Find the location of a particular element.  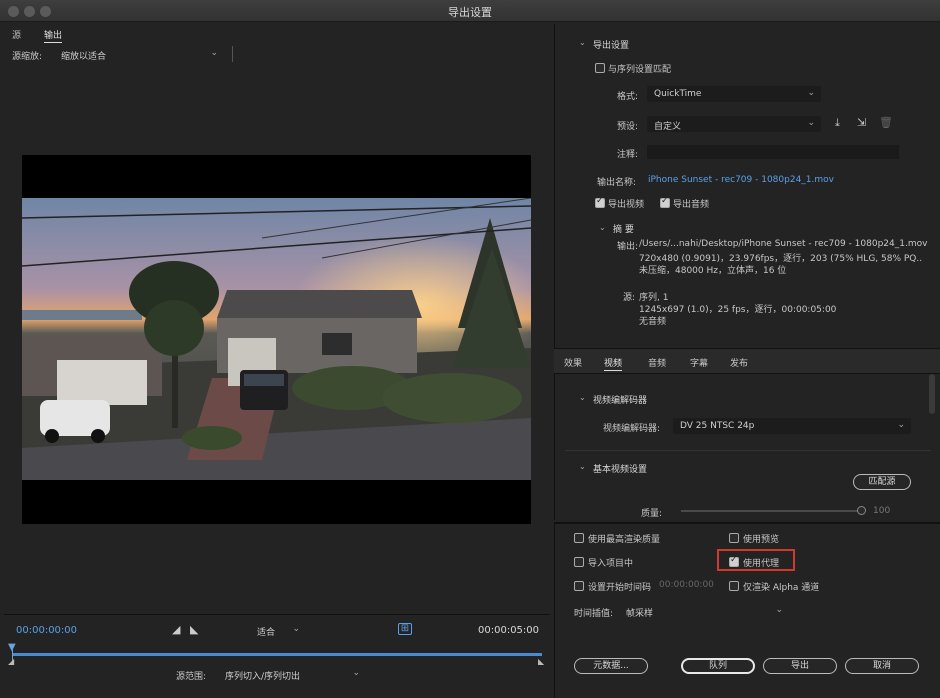

start-timecode-value: 00:00:00:00 is located at coordinates (686, 585).